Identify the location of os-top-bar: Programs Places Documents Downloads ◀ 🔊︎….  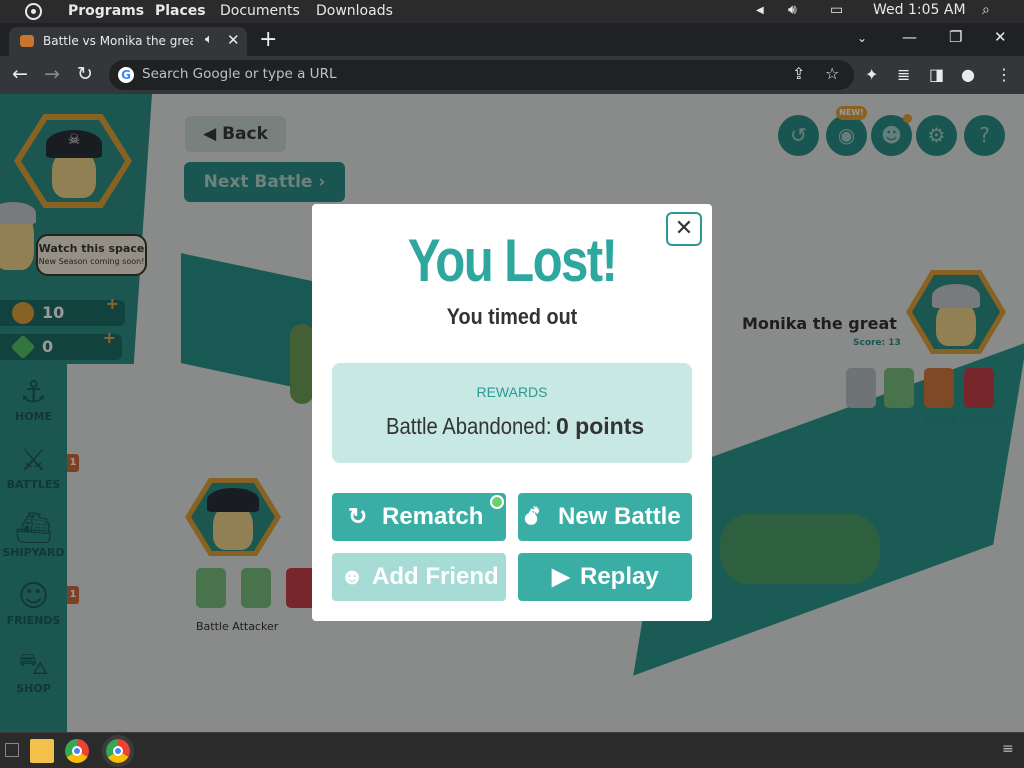
(512, 11).